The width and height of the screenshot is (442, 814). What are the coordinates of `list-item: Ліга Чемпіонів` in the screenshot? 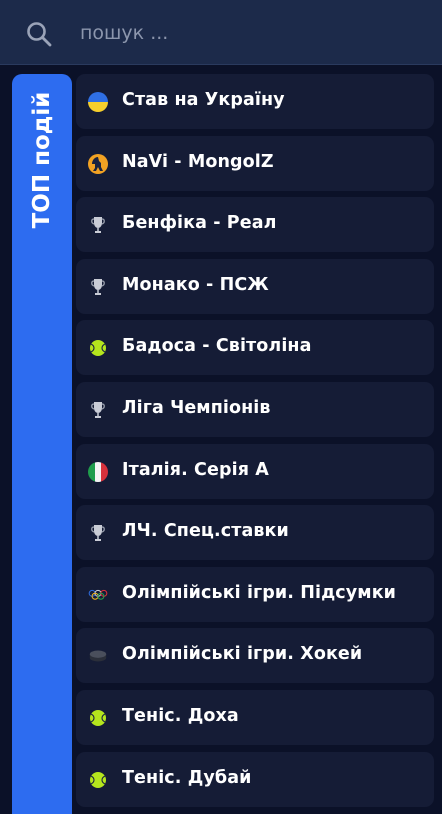 It's located at (255, 409).